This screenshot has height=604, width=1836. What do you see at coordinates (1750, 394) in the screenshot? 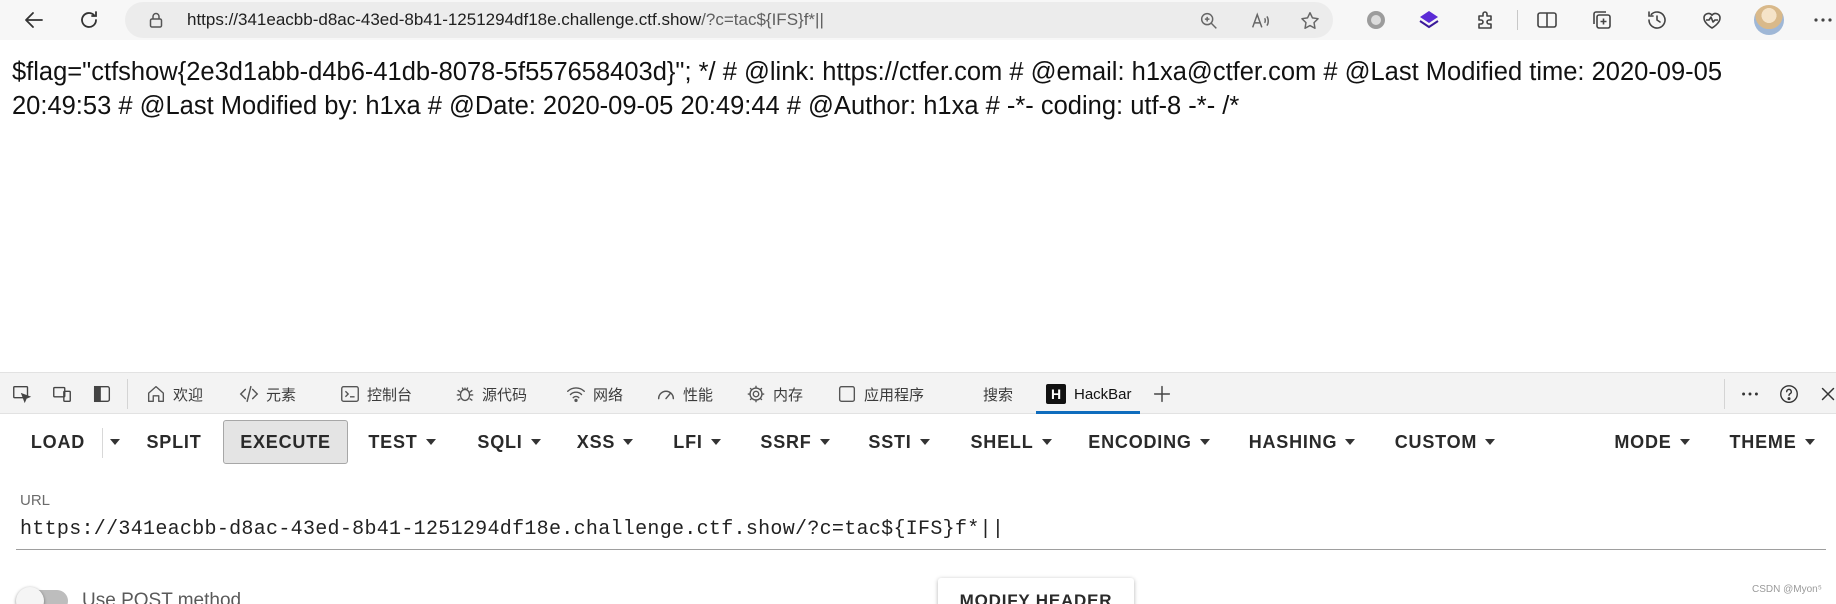
I see `more-tools-icon` at bounding box center [1750, 394].